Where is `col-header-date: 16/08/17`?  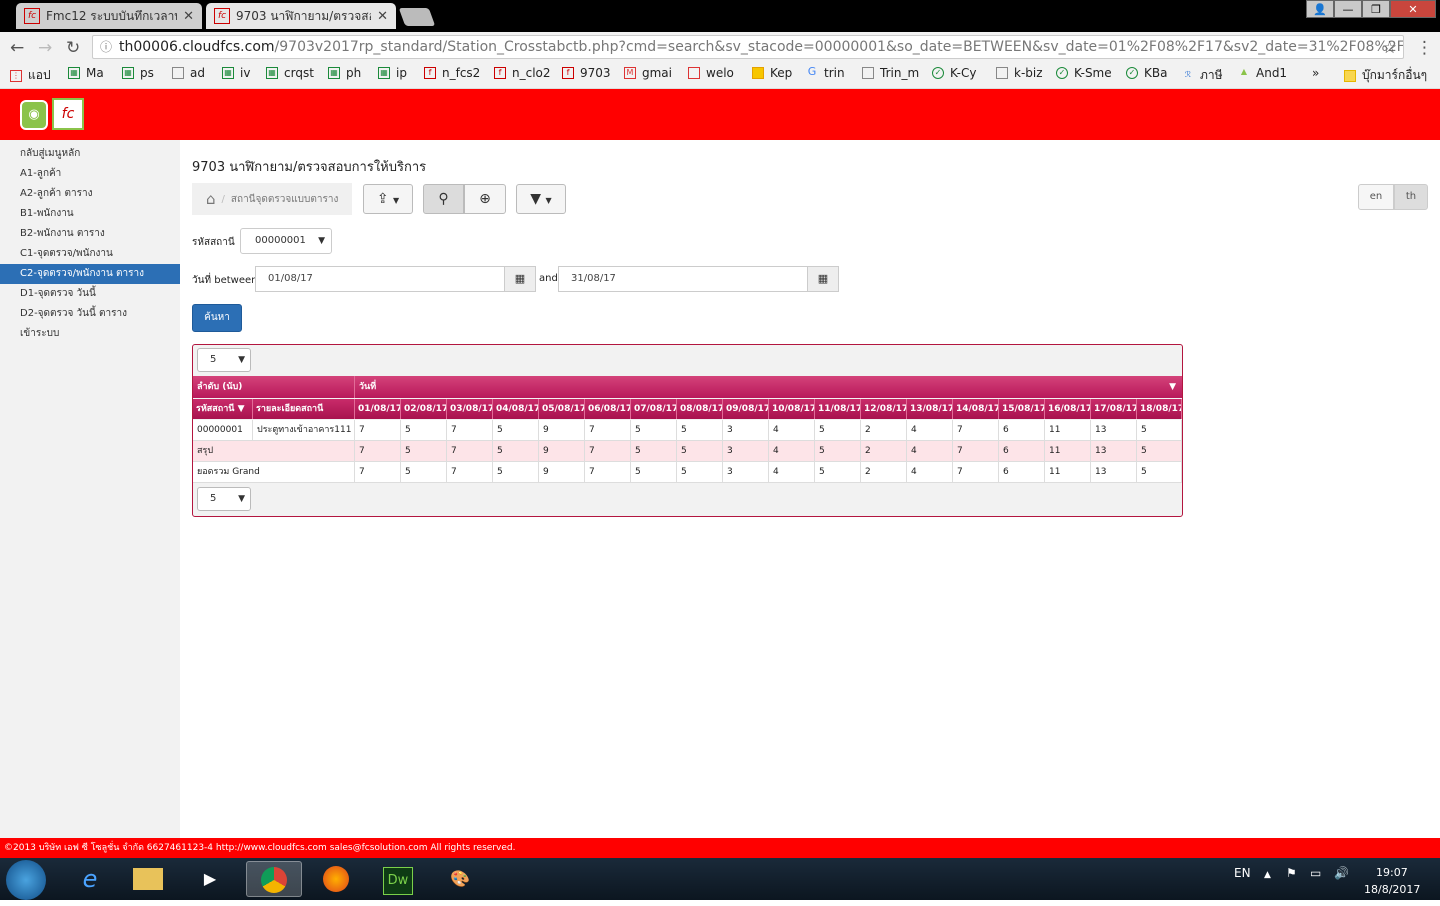 col-header-date: 16/08/17 is located at coordinates (1068, 409).